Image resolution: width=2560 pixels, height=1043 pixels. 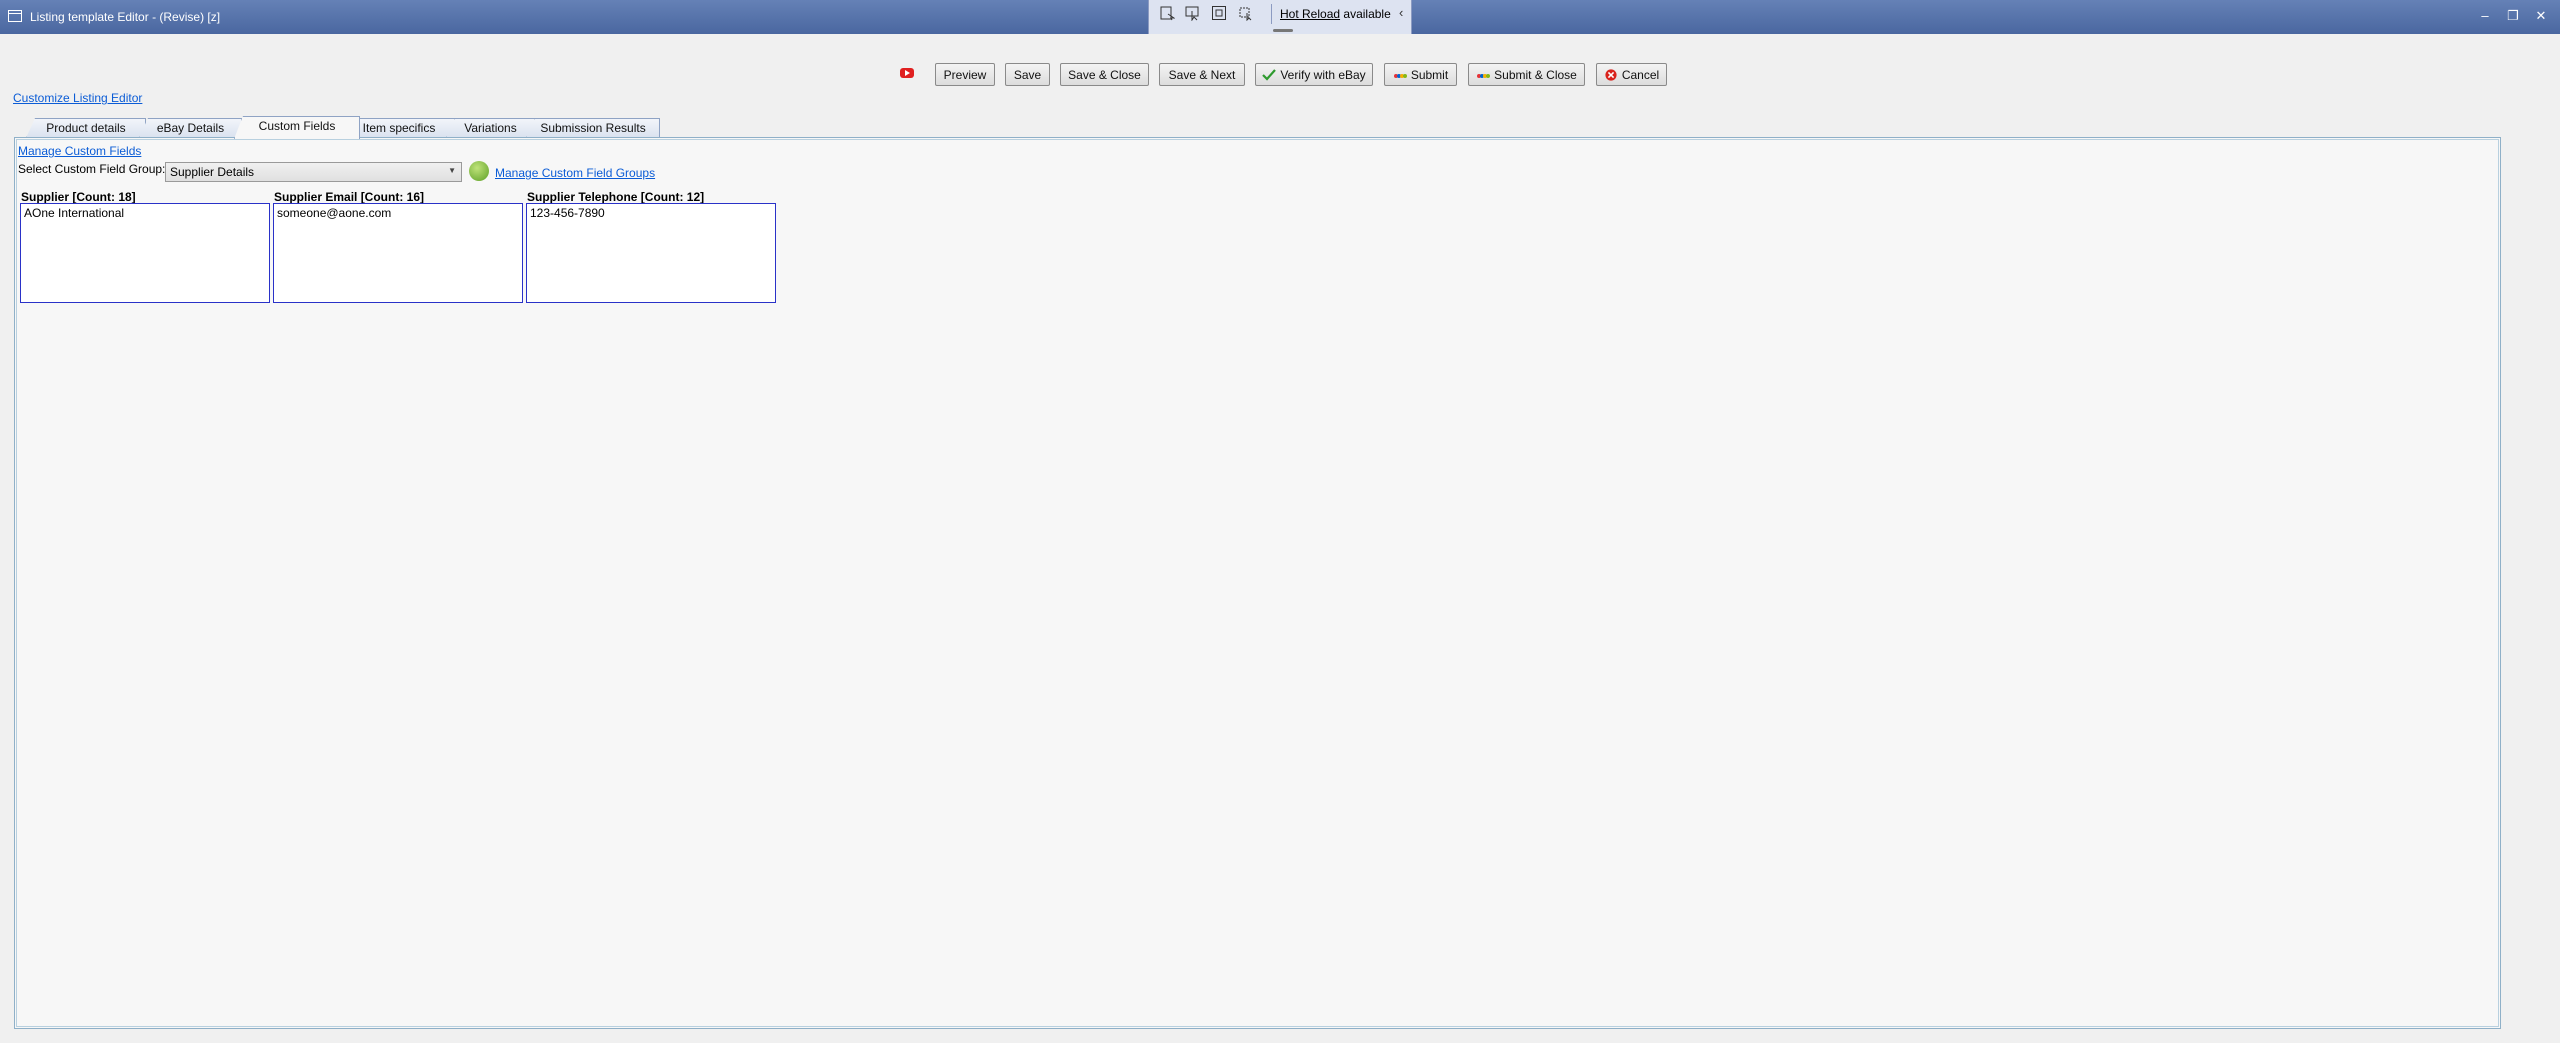 I want to click on manage-custom-field-groups-link: Manage Custom Field Groups, so click(x=575, y=173).